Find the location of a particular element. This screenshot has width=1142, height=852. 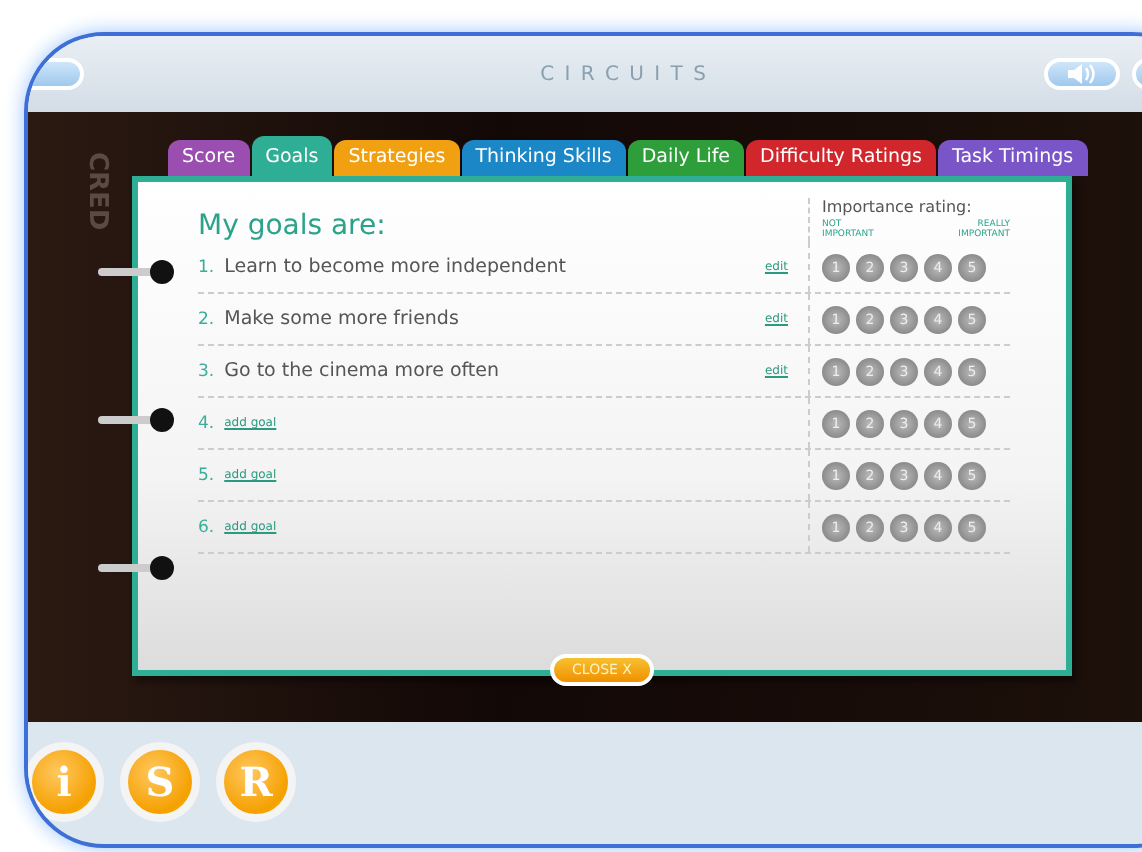

round-button: S is located at coordinates (160, 782).